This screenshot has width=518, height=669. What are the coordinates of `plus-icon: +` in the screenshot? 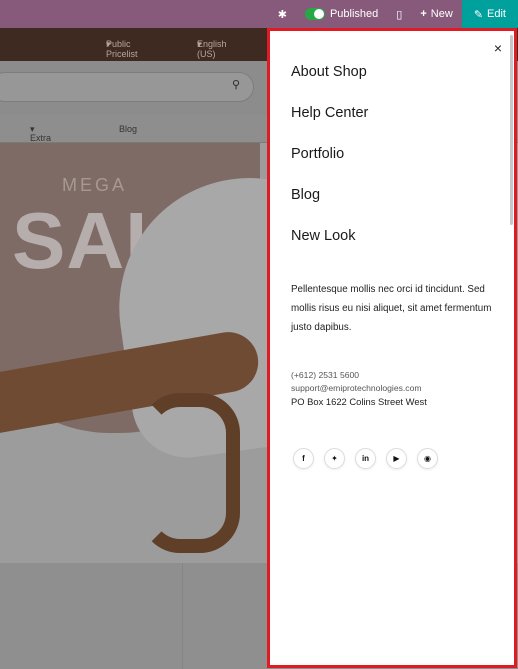 It's located at (423, 14).